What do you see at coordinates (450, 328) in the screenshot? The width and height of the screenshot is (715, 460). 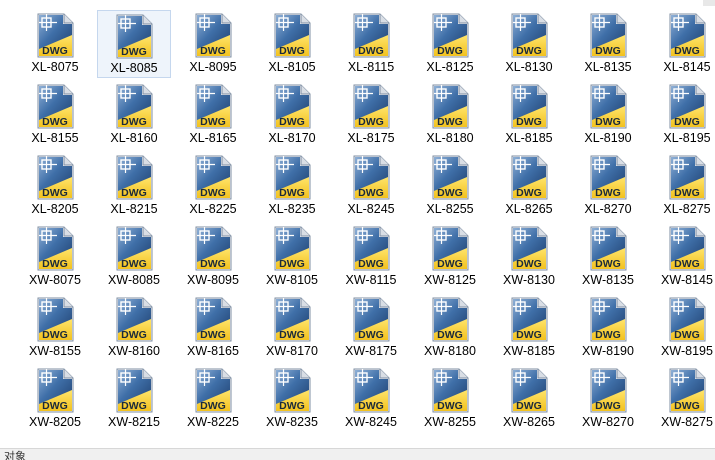 I see `file-item: DWG XW-8180` at bounding box center [450, 328].